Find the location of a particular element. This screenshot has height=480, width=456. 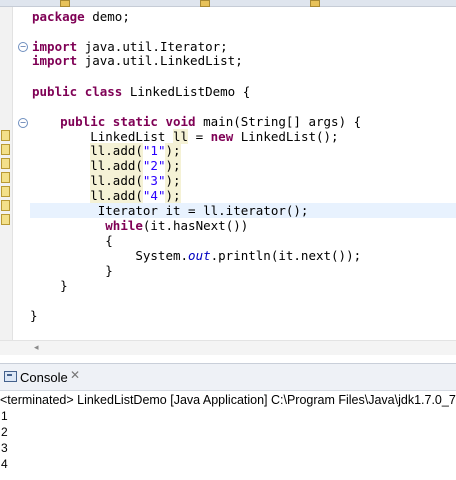

console-tab-label: Console is located at coordinates (44, 377).